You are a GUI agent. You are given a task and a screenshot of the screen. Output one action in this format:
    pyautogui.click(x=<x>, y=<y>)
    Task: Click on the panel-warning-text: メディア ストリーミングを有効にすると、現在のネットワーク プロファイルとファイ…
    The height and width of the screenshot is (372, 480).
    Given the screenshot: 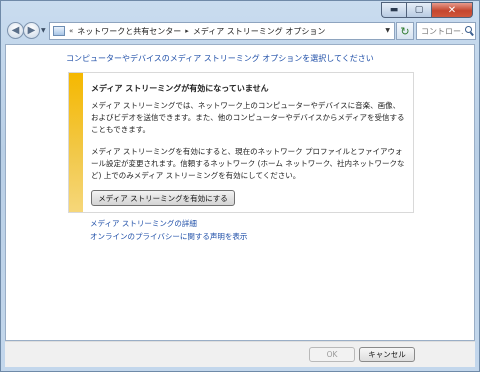 What is the action you would take?
    pyautogui.click(x=248, y=163)
    